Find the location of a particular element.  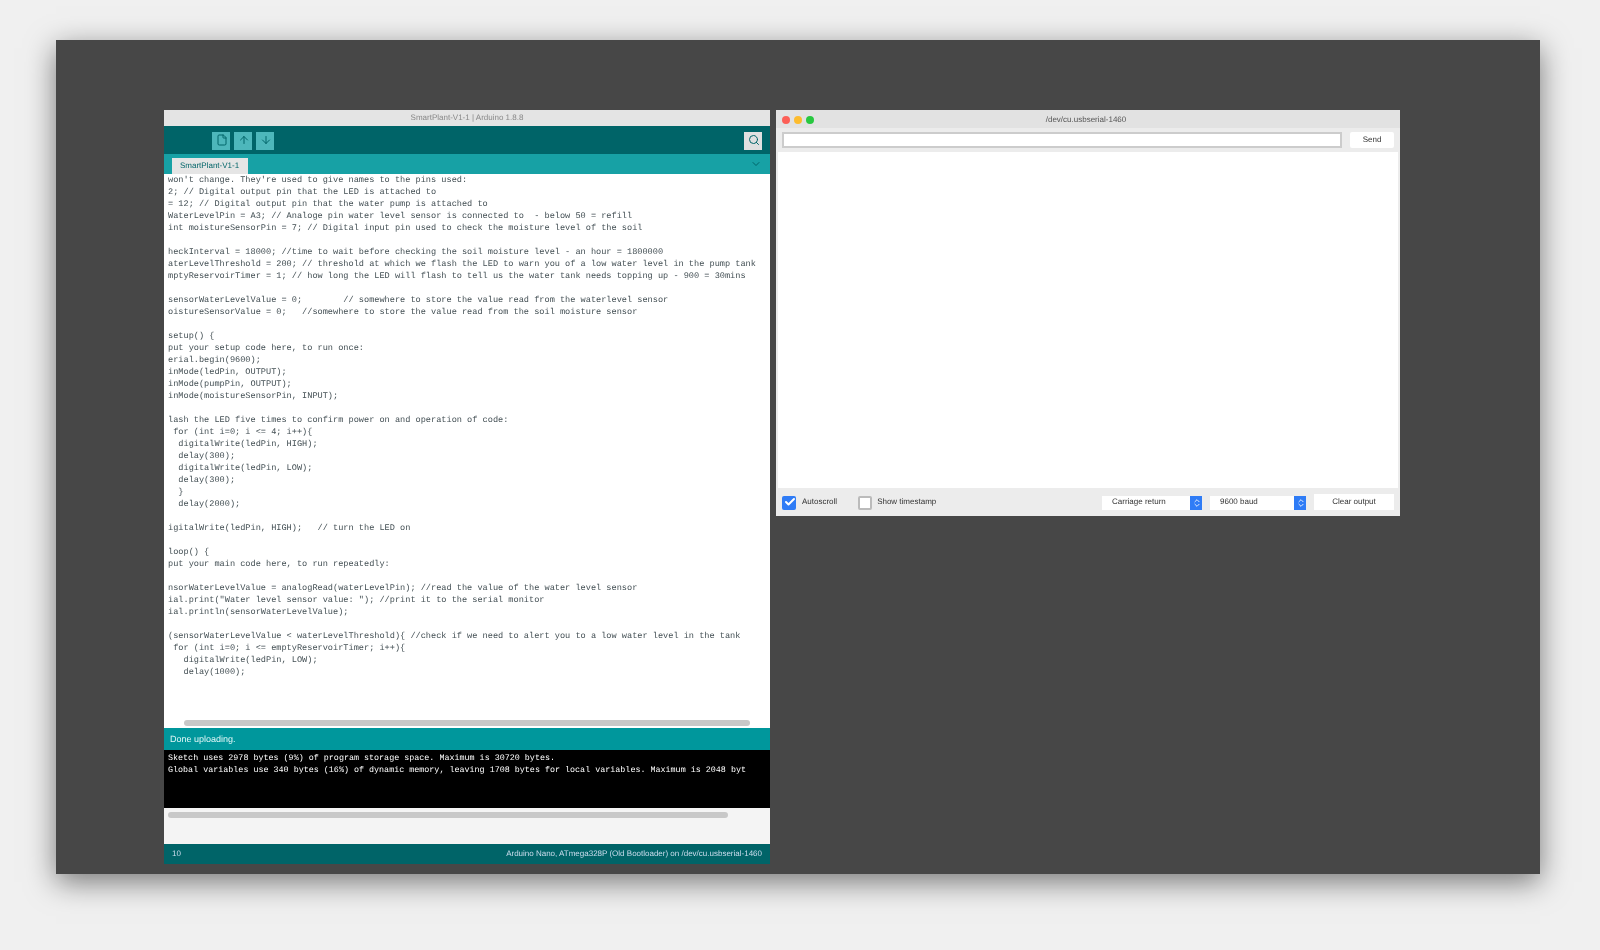

search-icon is located at coordinates (753, 140).